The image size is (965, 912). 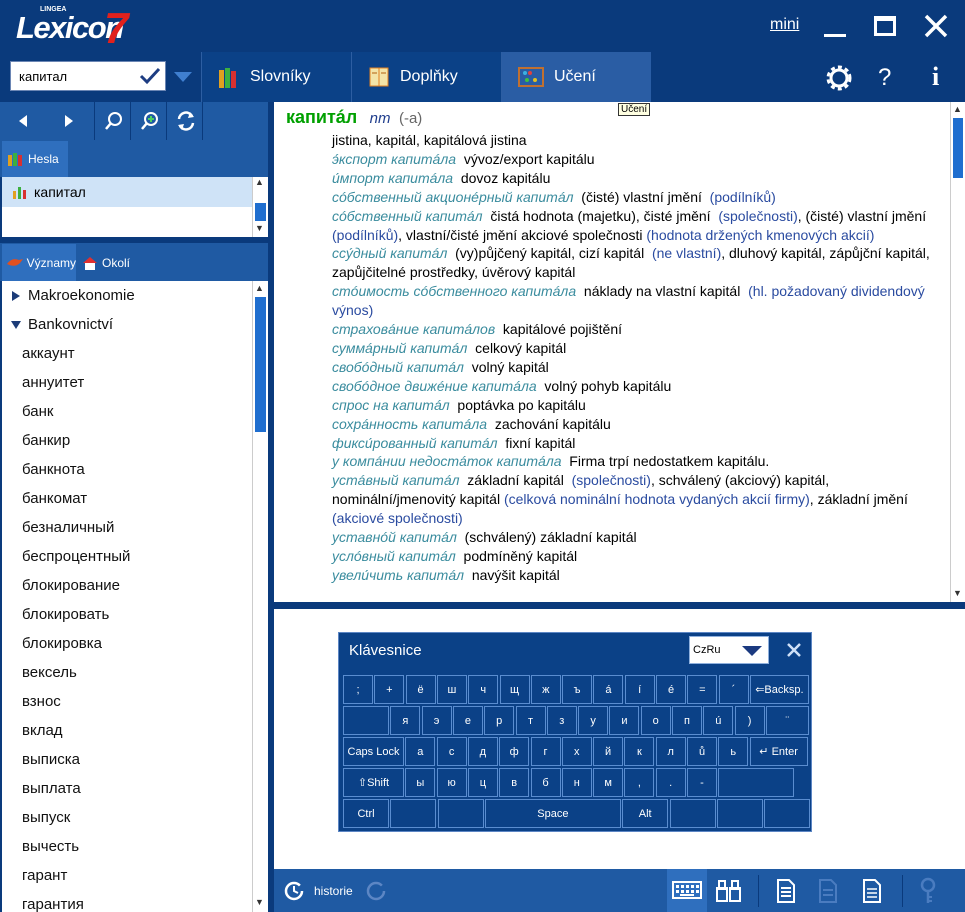 What do you see at coordinates (935, 77) in the screenshot?
I see `info-icon: i` at bounding box center [935, 77].